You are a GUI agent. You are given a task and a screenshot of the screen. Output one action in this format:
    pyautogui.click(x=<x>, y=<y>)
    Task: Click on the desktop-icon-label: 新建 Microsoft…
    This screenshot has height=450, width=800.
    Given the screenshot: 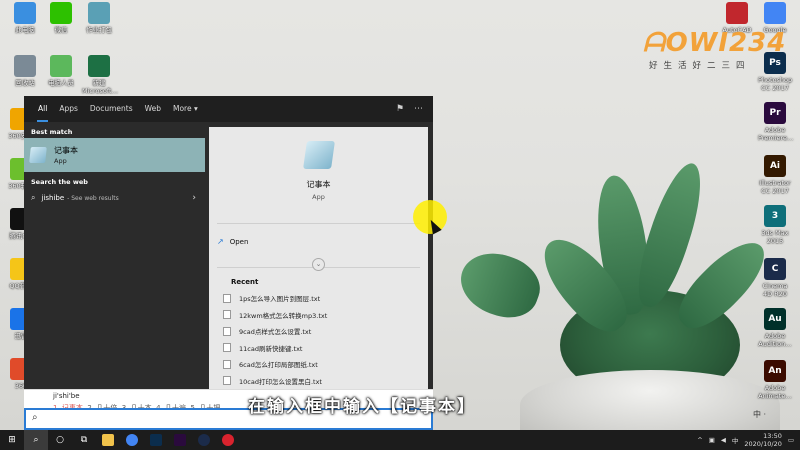 What is the action you would take?
    pyautogui.click(x=100, y=87)
    